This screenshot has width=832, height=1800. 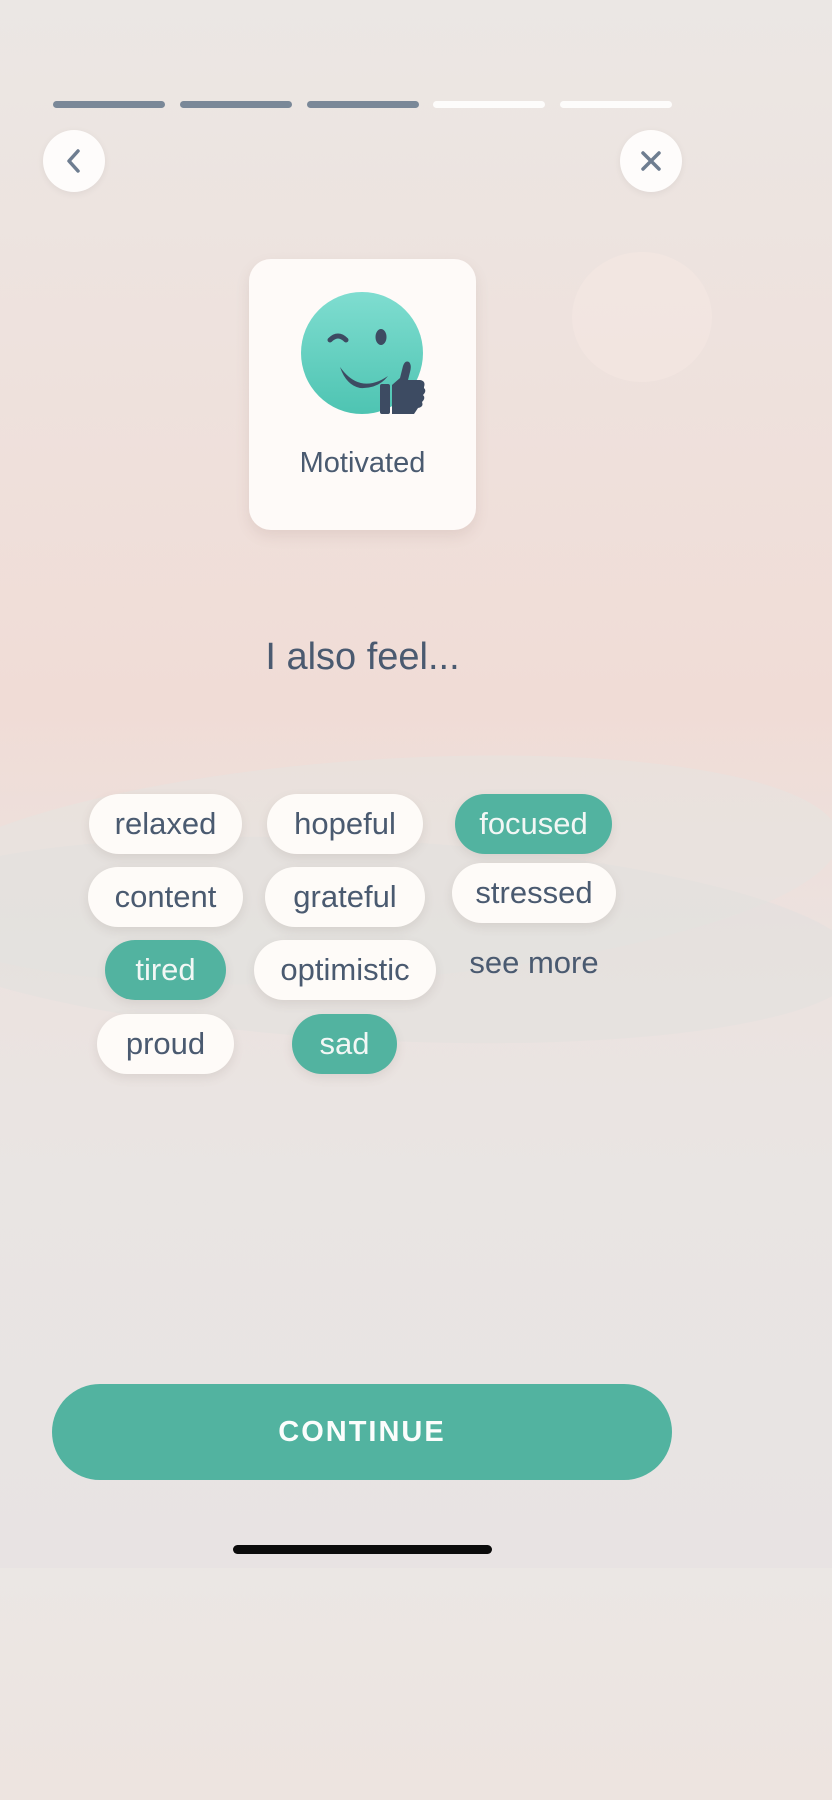 I want to click on close-icon, so click(x=651, y=161).